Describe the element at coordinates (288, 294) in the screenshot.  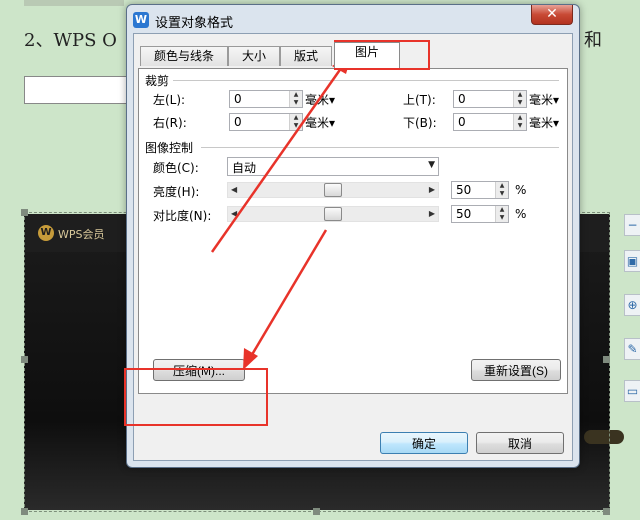
I see `arrow-to-compress` at that location.